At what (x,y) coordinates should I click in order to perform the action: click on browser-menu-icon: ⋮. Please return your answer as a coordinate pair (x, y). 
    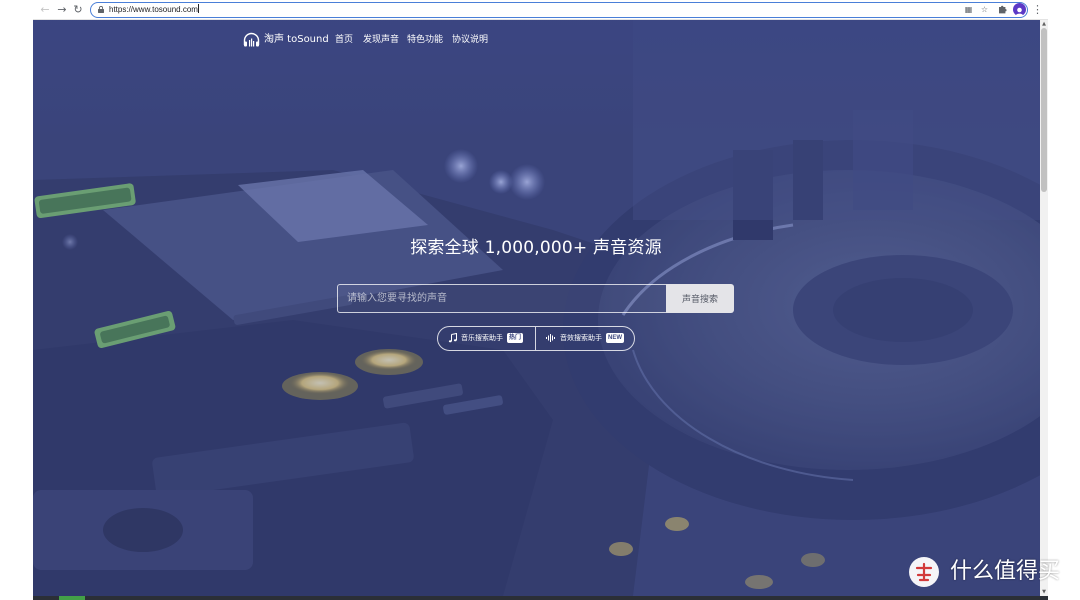
    Looking at the image, I should click on (1037, 9).